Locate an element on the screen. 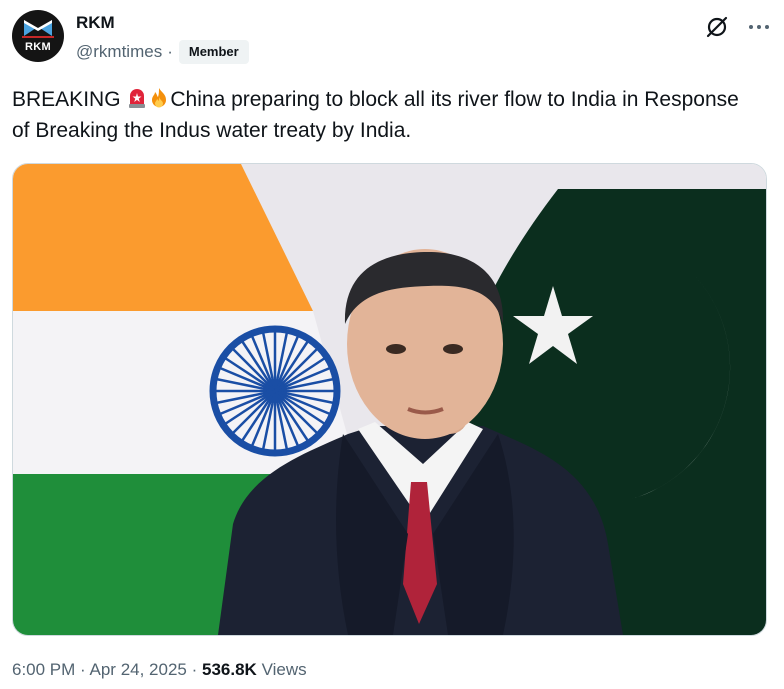 This screenshot has width=784, height=689. views-label: Views is located at coordinates (284, 669).